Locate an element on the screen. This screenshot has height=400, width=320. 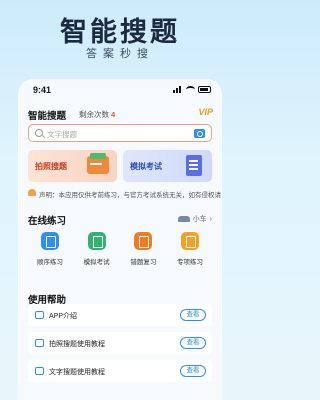
hero-banner: 智能搜题 答案秒搜 is located at coordinates (120, 39).